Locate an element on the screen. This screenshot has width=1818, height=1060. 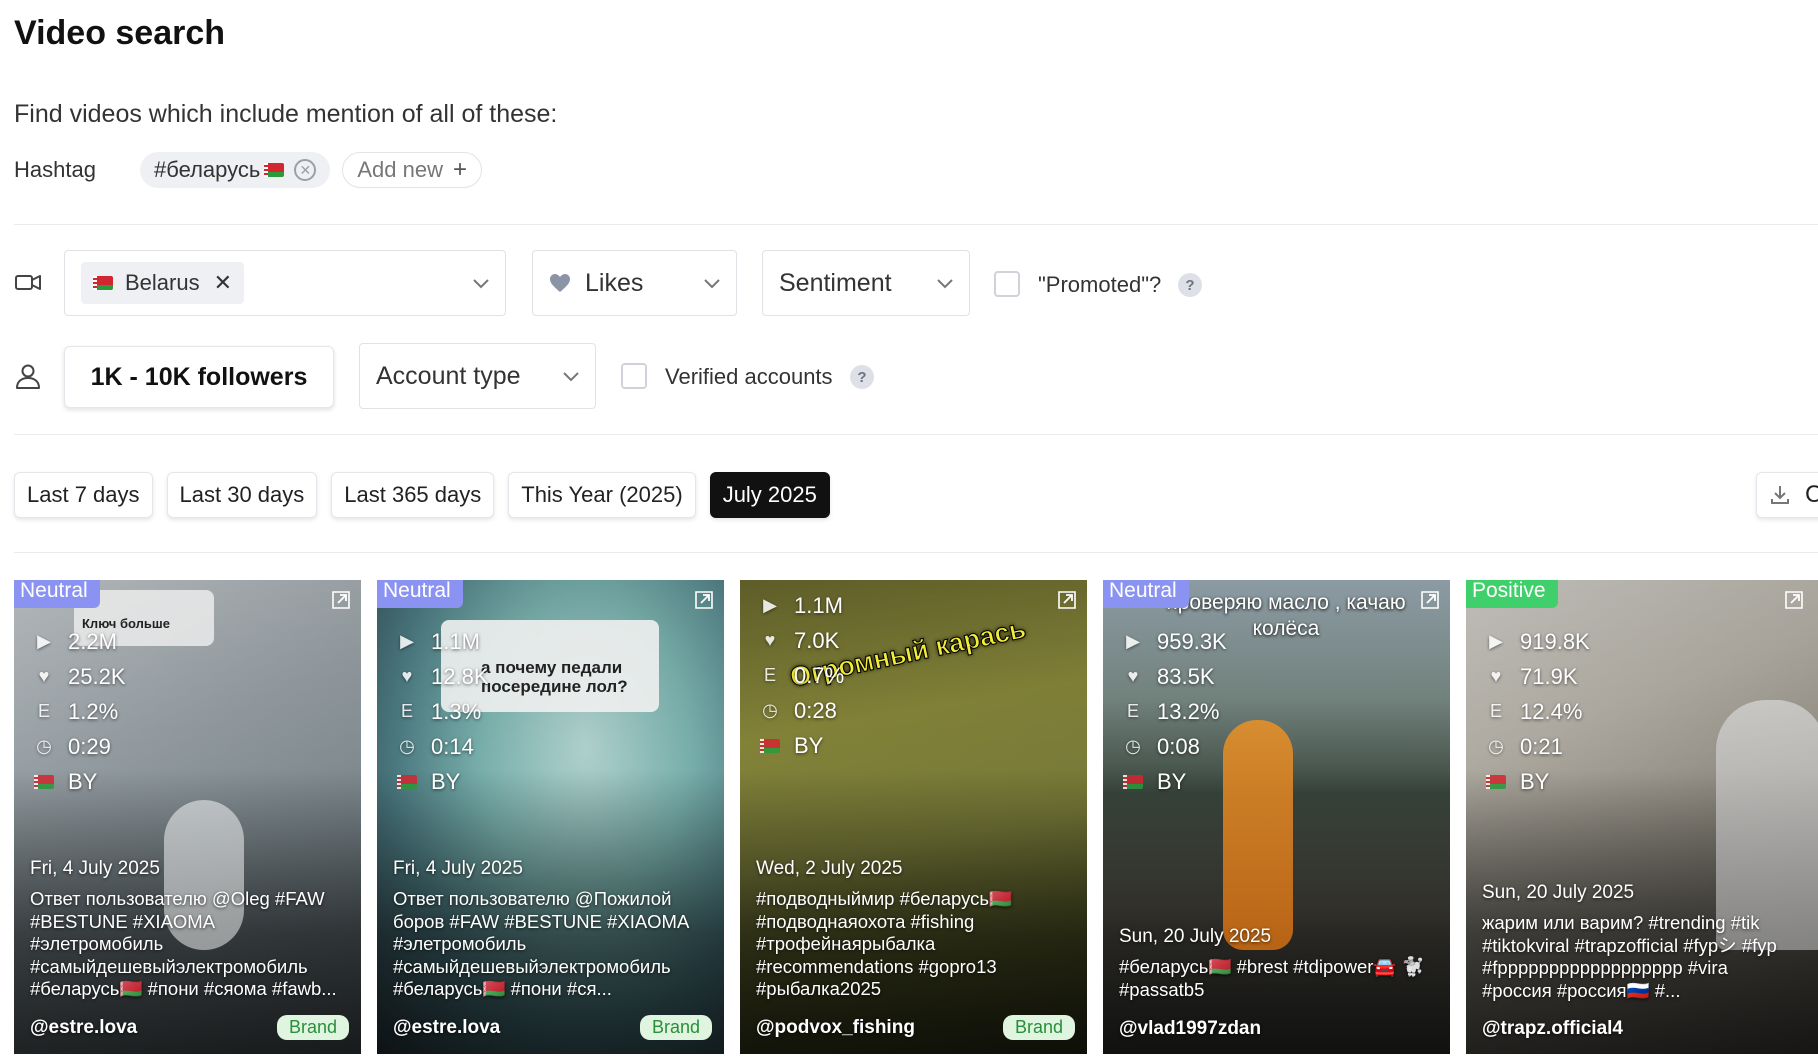
sentiment-select: Sentiment is located at coordinates (866, 283).